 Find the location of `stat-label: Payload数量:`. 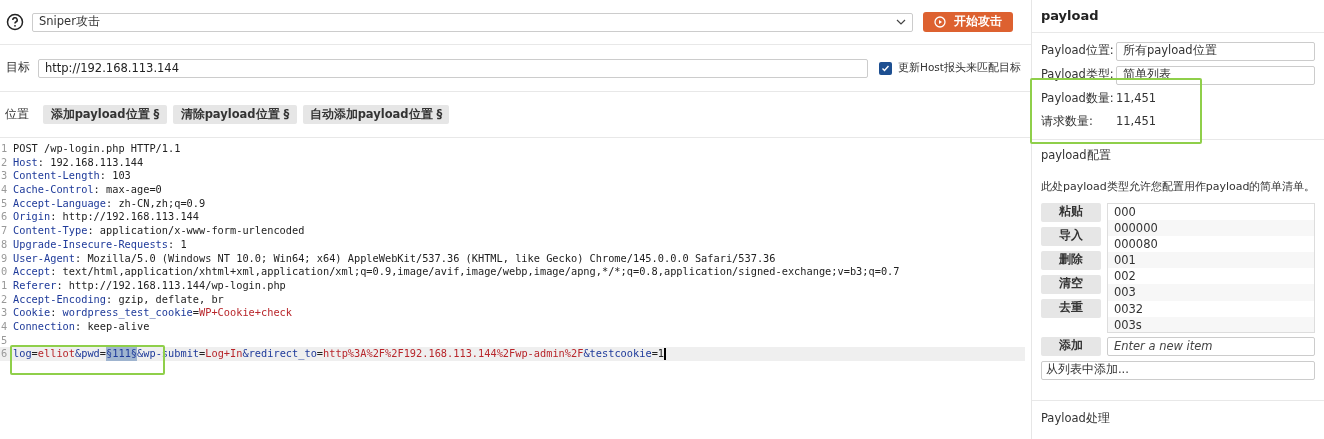

stat-label: Payload数量: is located at coordinates (1077, 98).